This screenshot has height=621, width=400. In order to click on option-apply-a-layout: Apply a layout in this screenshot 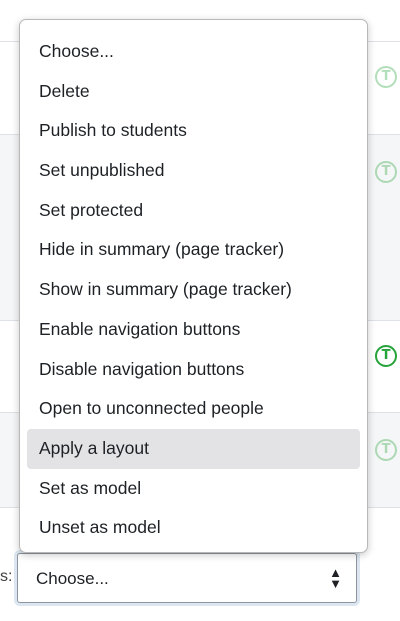, I will do `click(193, 448)`.